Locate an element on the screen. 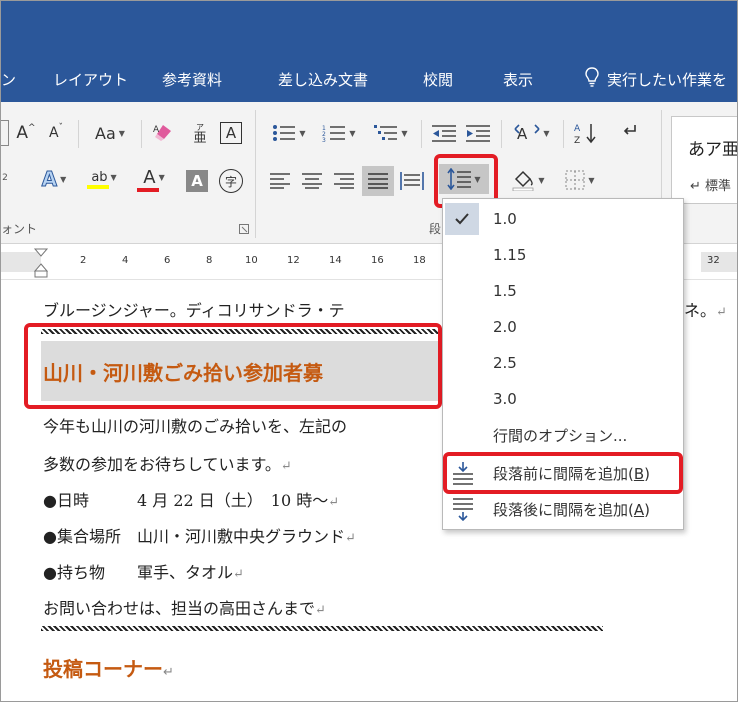 The height and width of the screenshot is (702, 738). ruler-tick: 4 is located at coordinates (125, 260).